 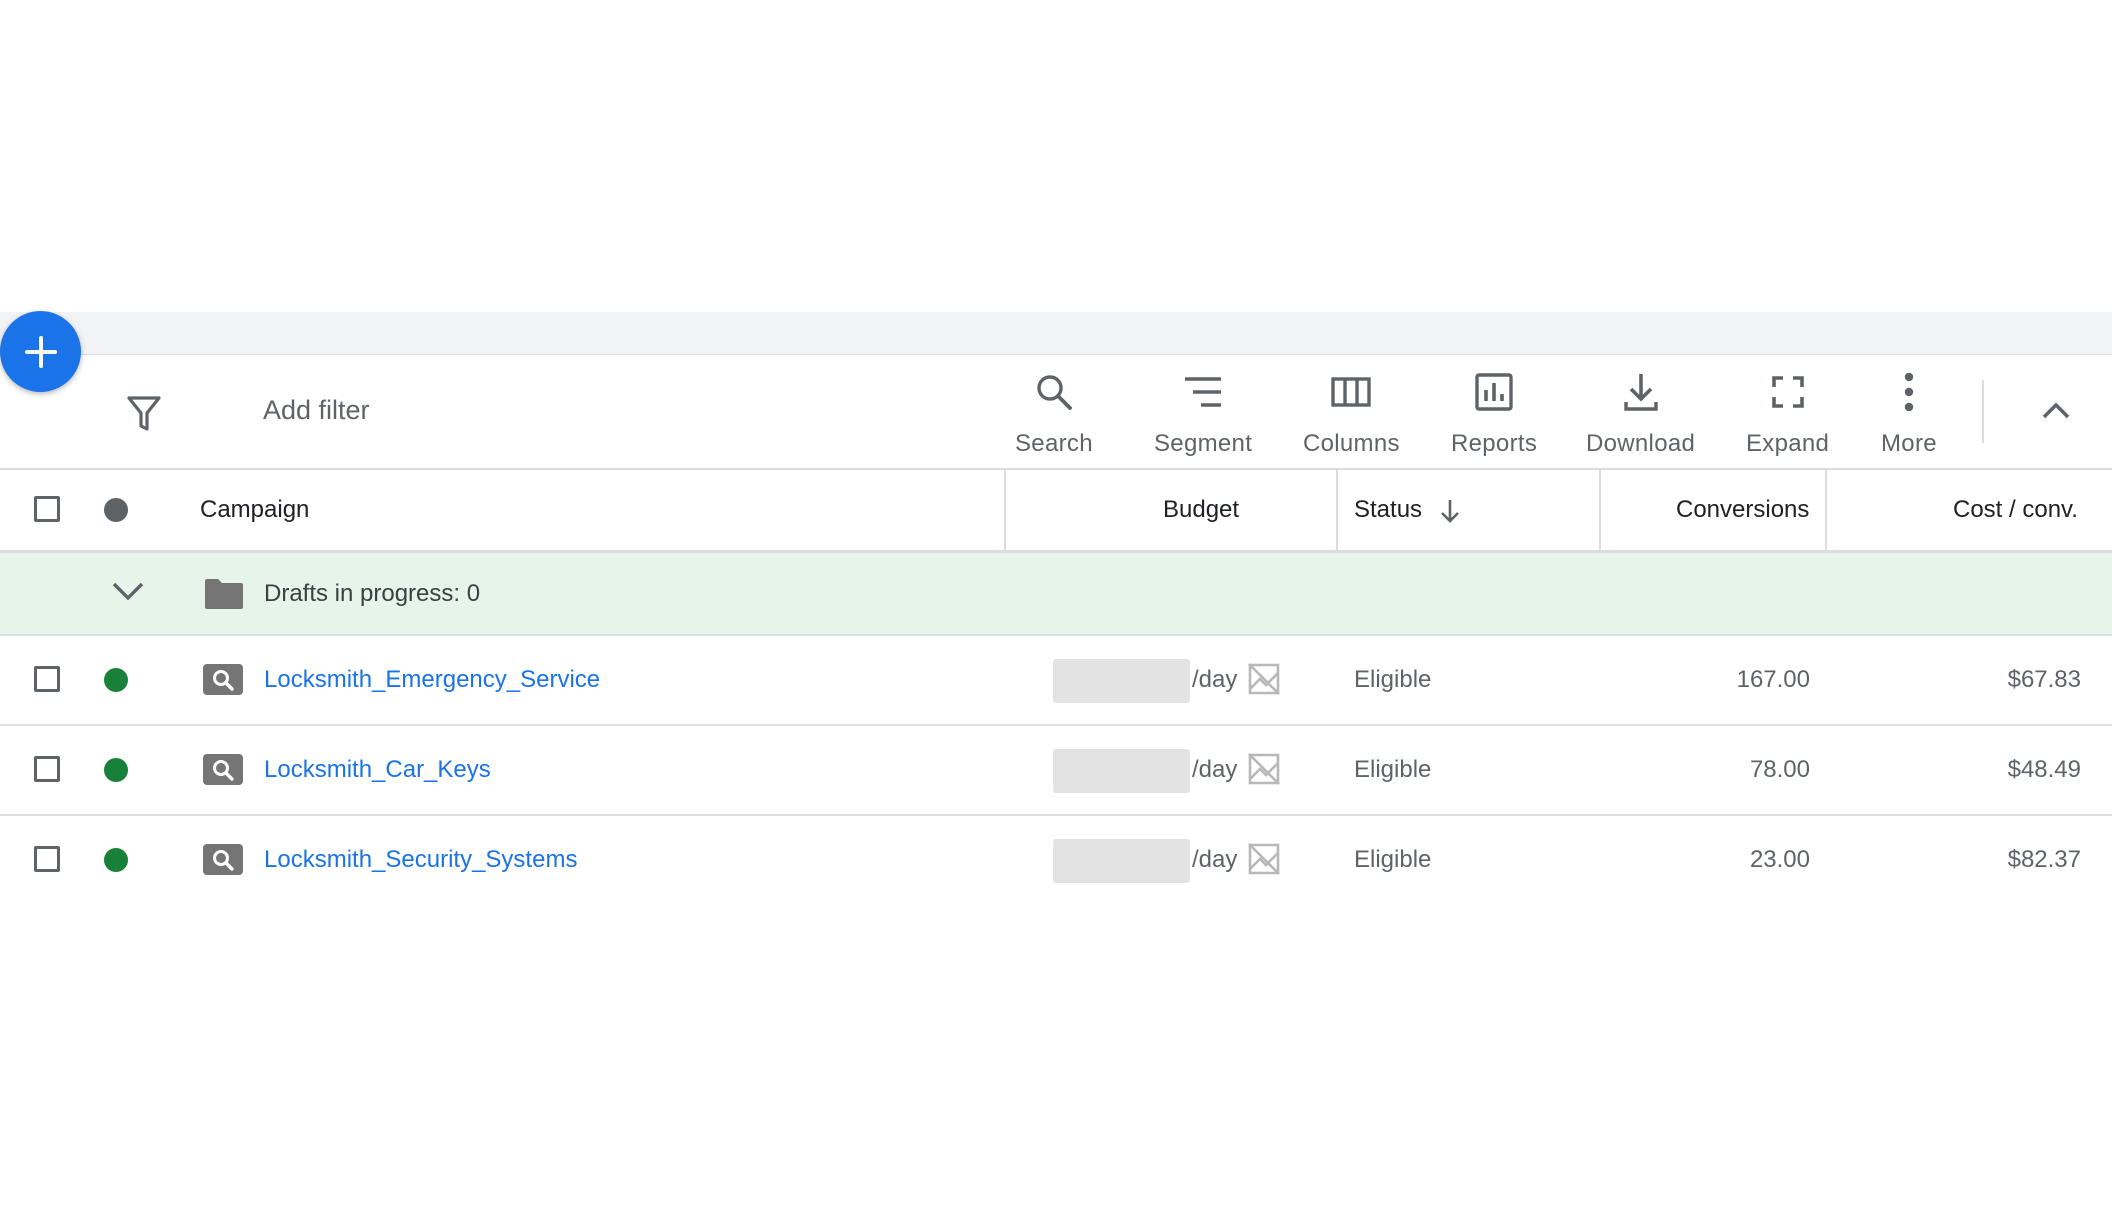 What do you see at coordinates (144, 413) in the screenshot?
I see `filter-icon` at bounding box center [144, 413].